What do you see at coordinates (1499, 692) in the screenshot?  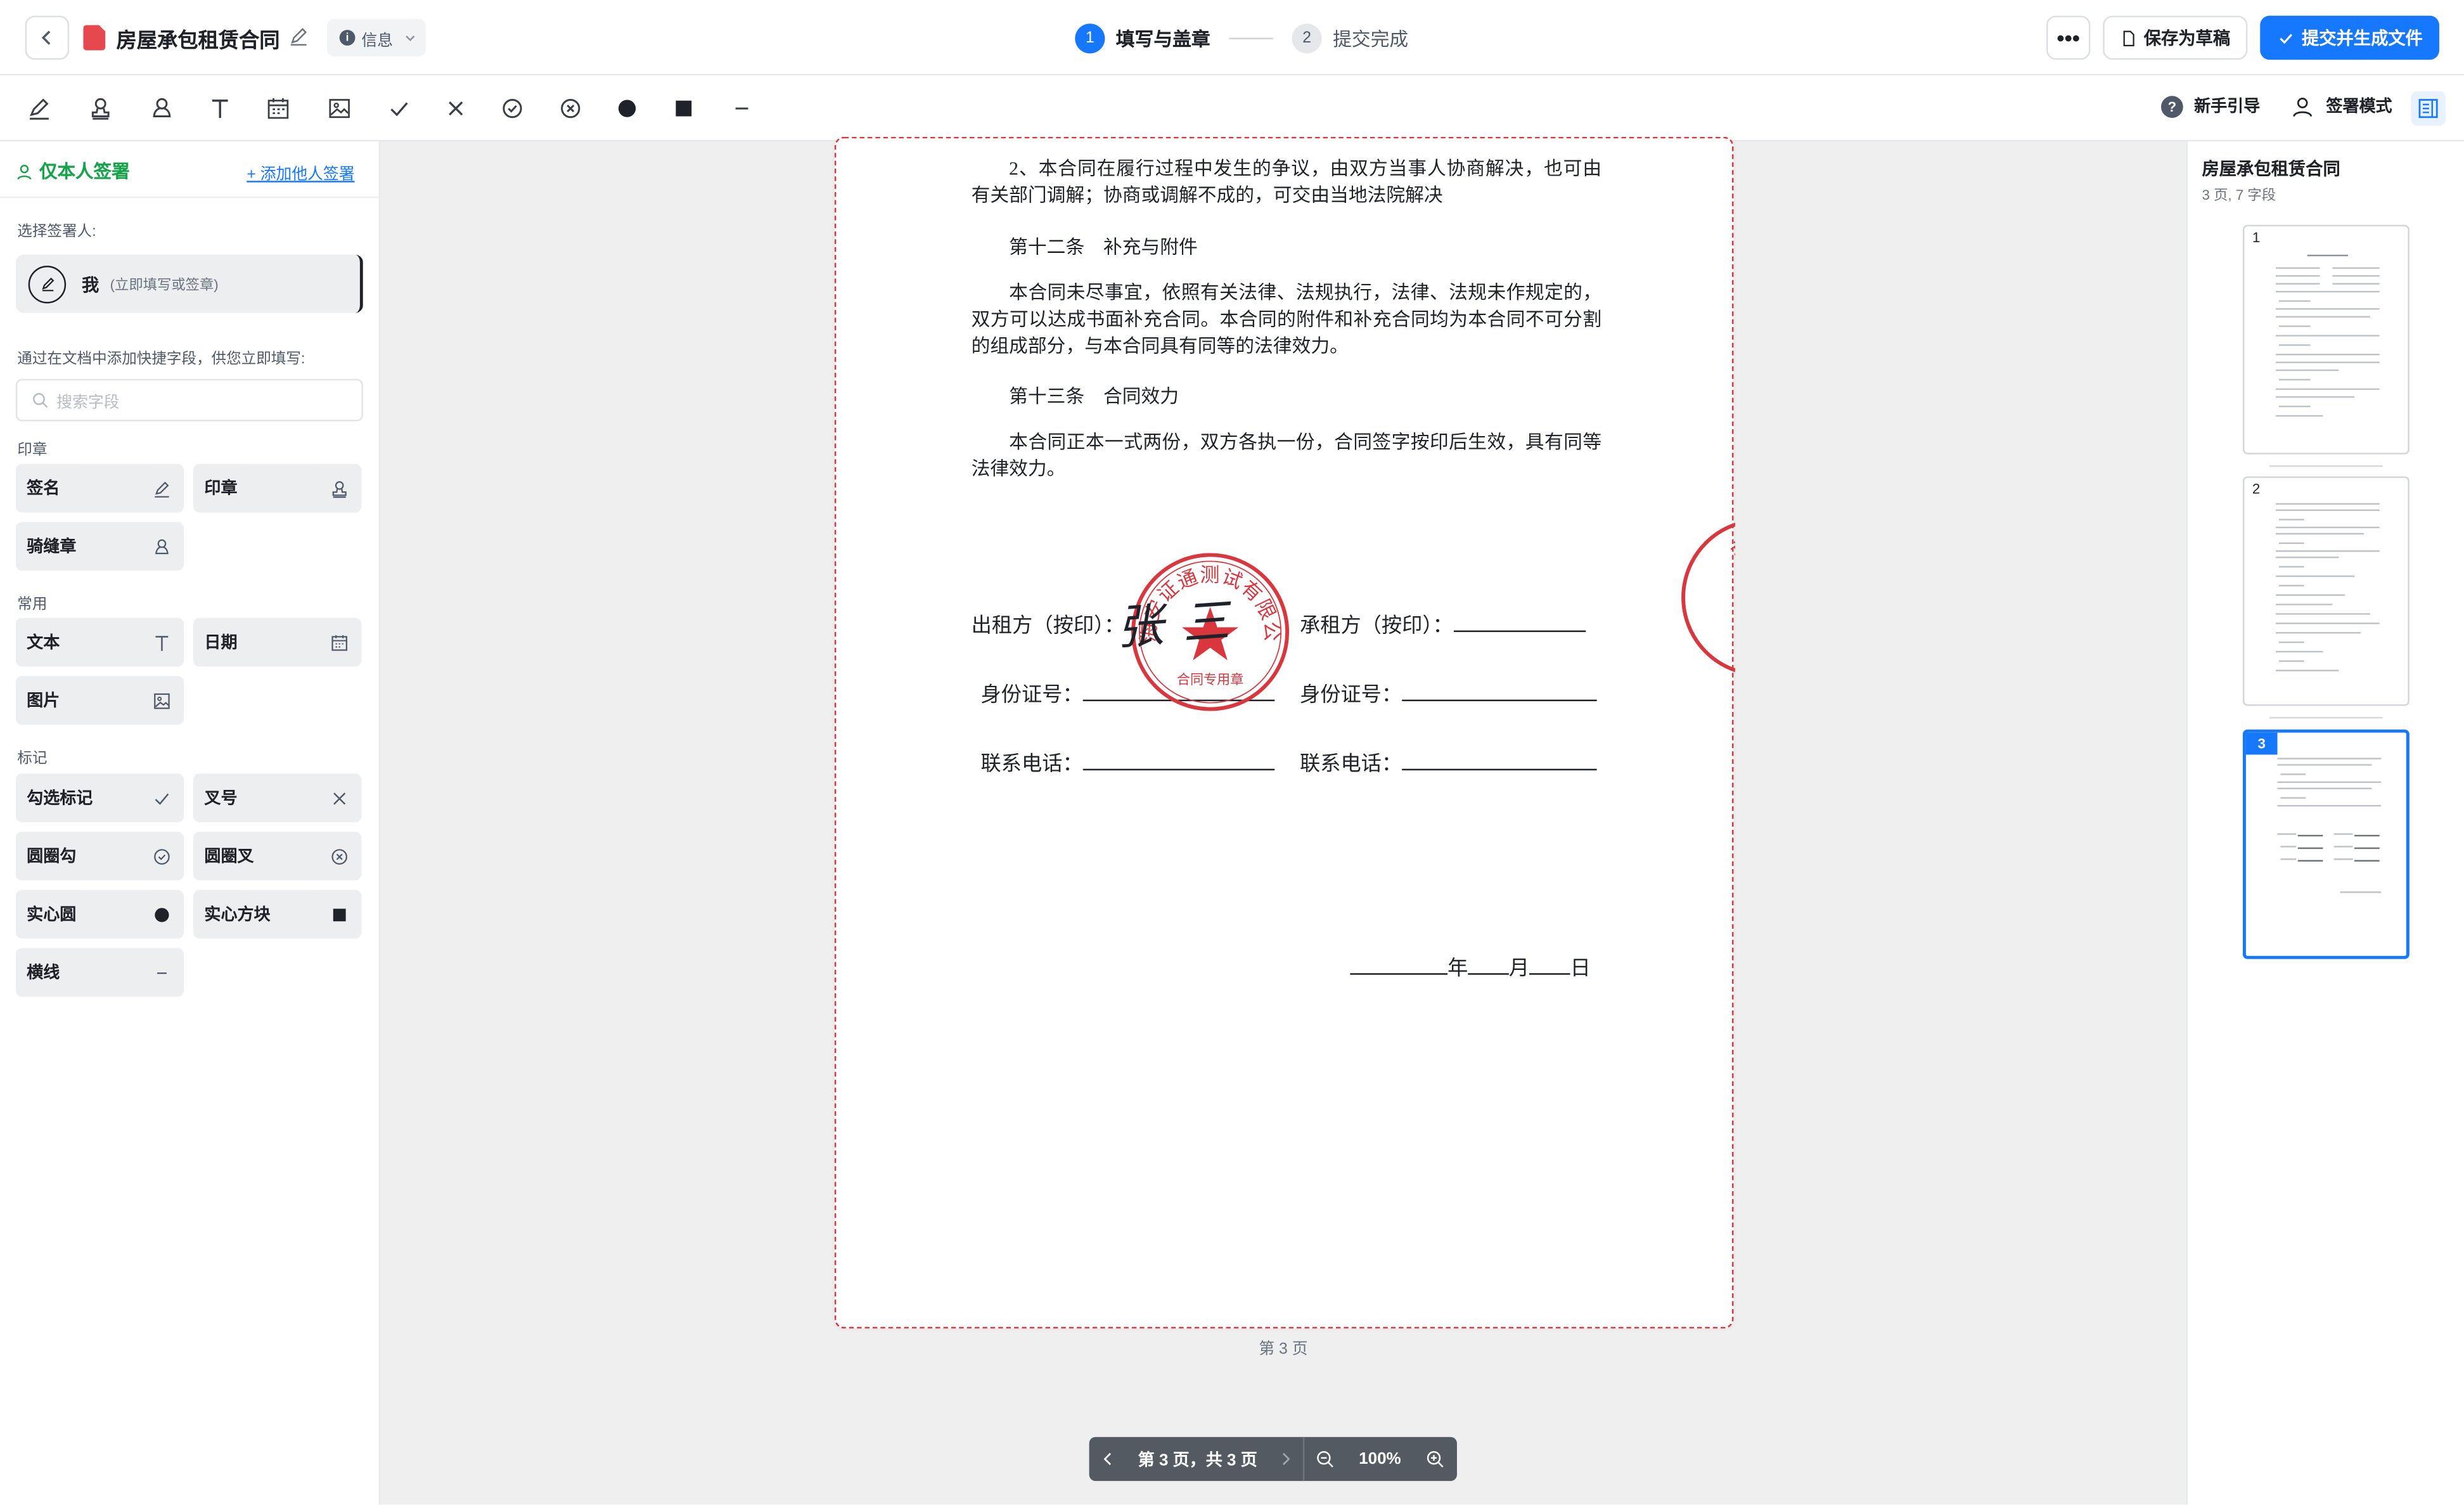 I see `lessee-id-blank` at bounding box center [1499, 692].